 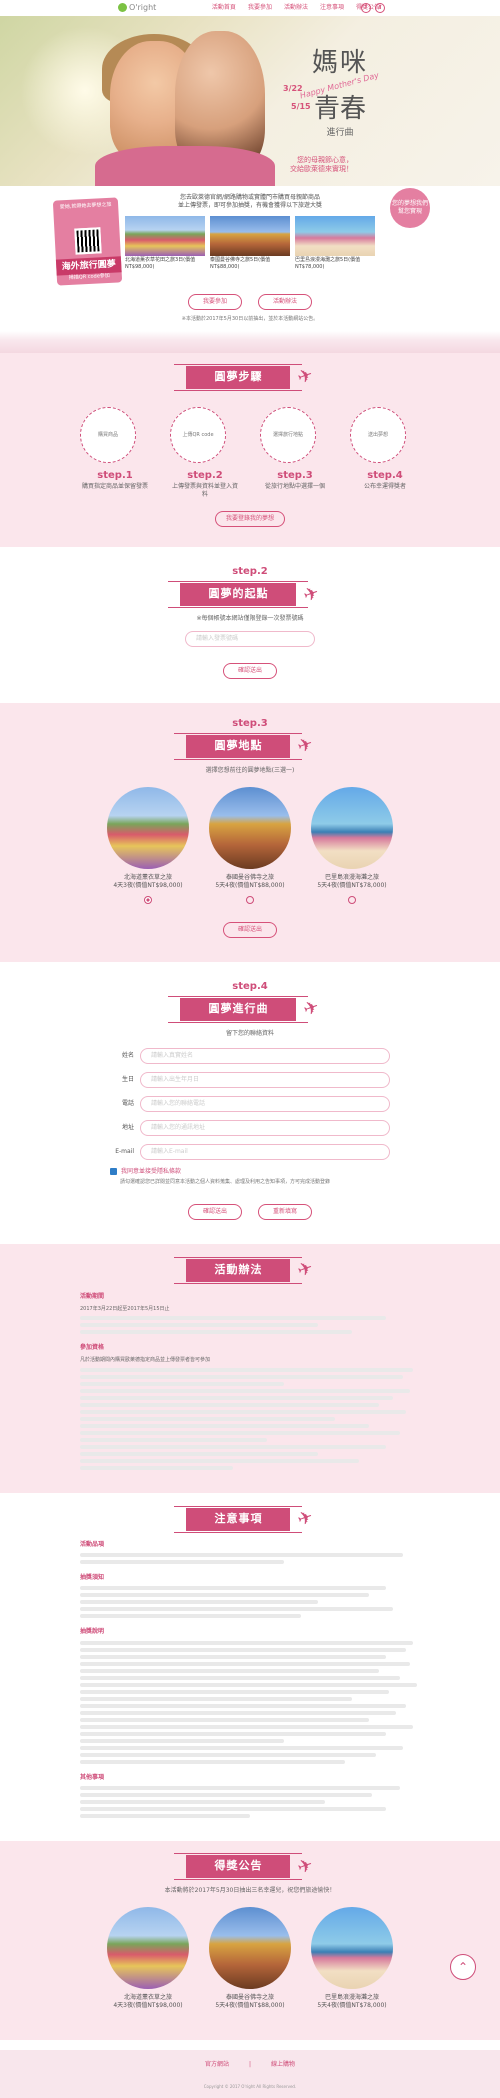 What do you see at coordinates (249, 1033) in the screenshot?
I see `step4-desc: 留下您的聯絡資料` at bounding box center [249, 1033].